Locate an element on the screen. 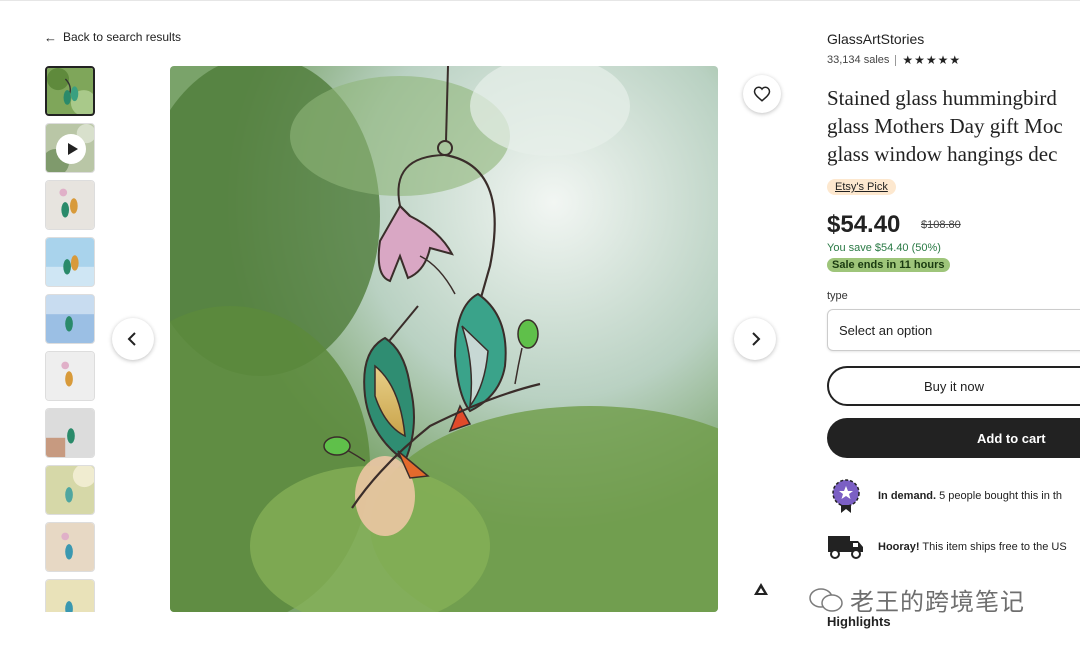 The height and width of the screenshot is (646, 1080). free-shipping-notice: Hooray! This item ships free to the US is located at coordinates (947, 547).